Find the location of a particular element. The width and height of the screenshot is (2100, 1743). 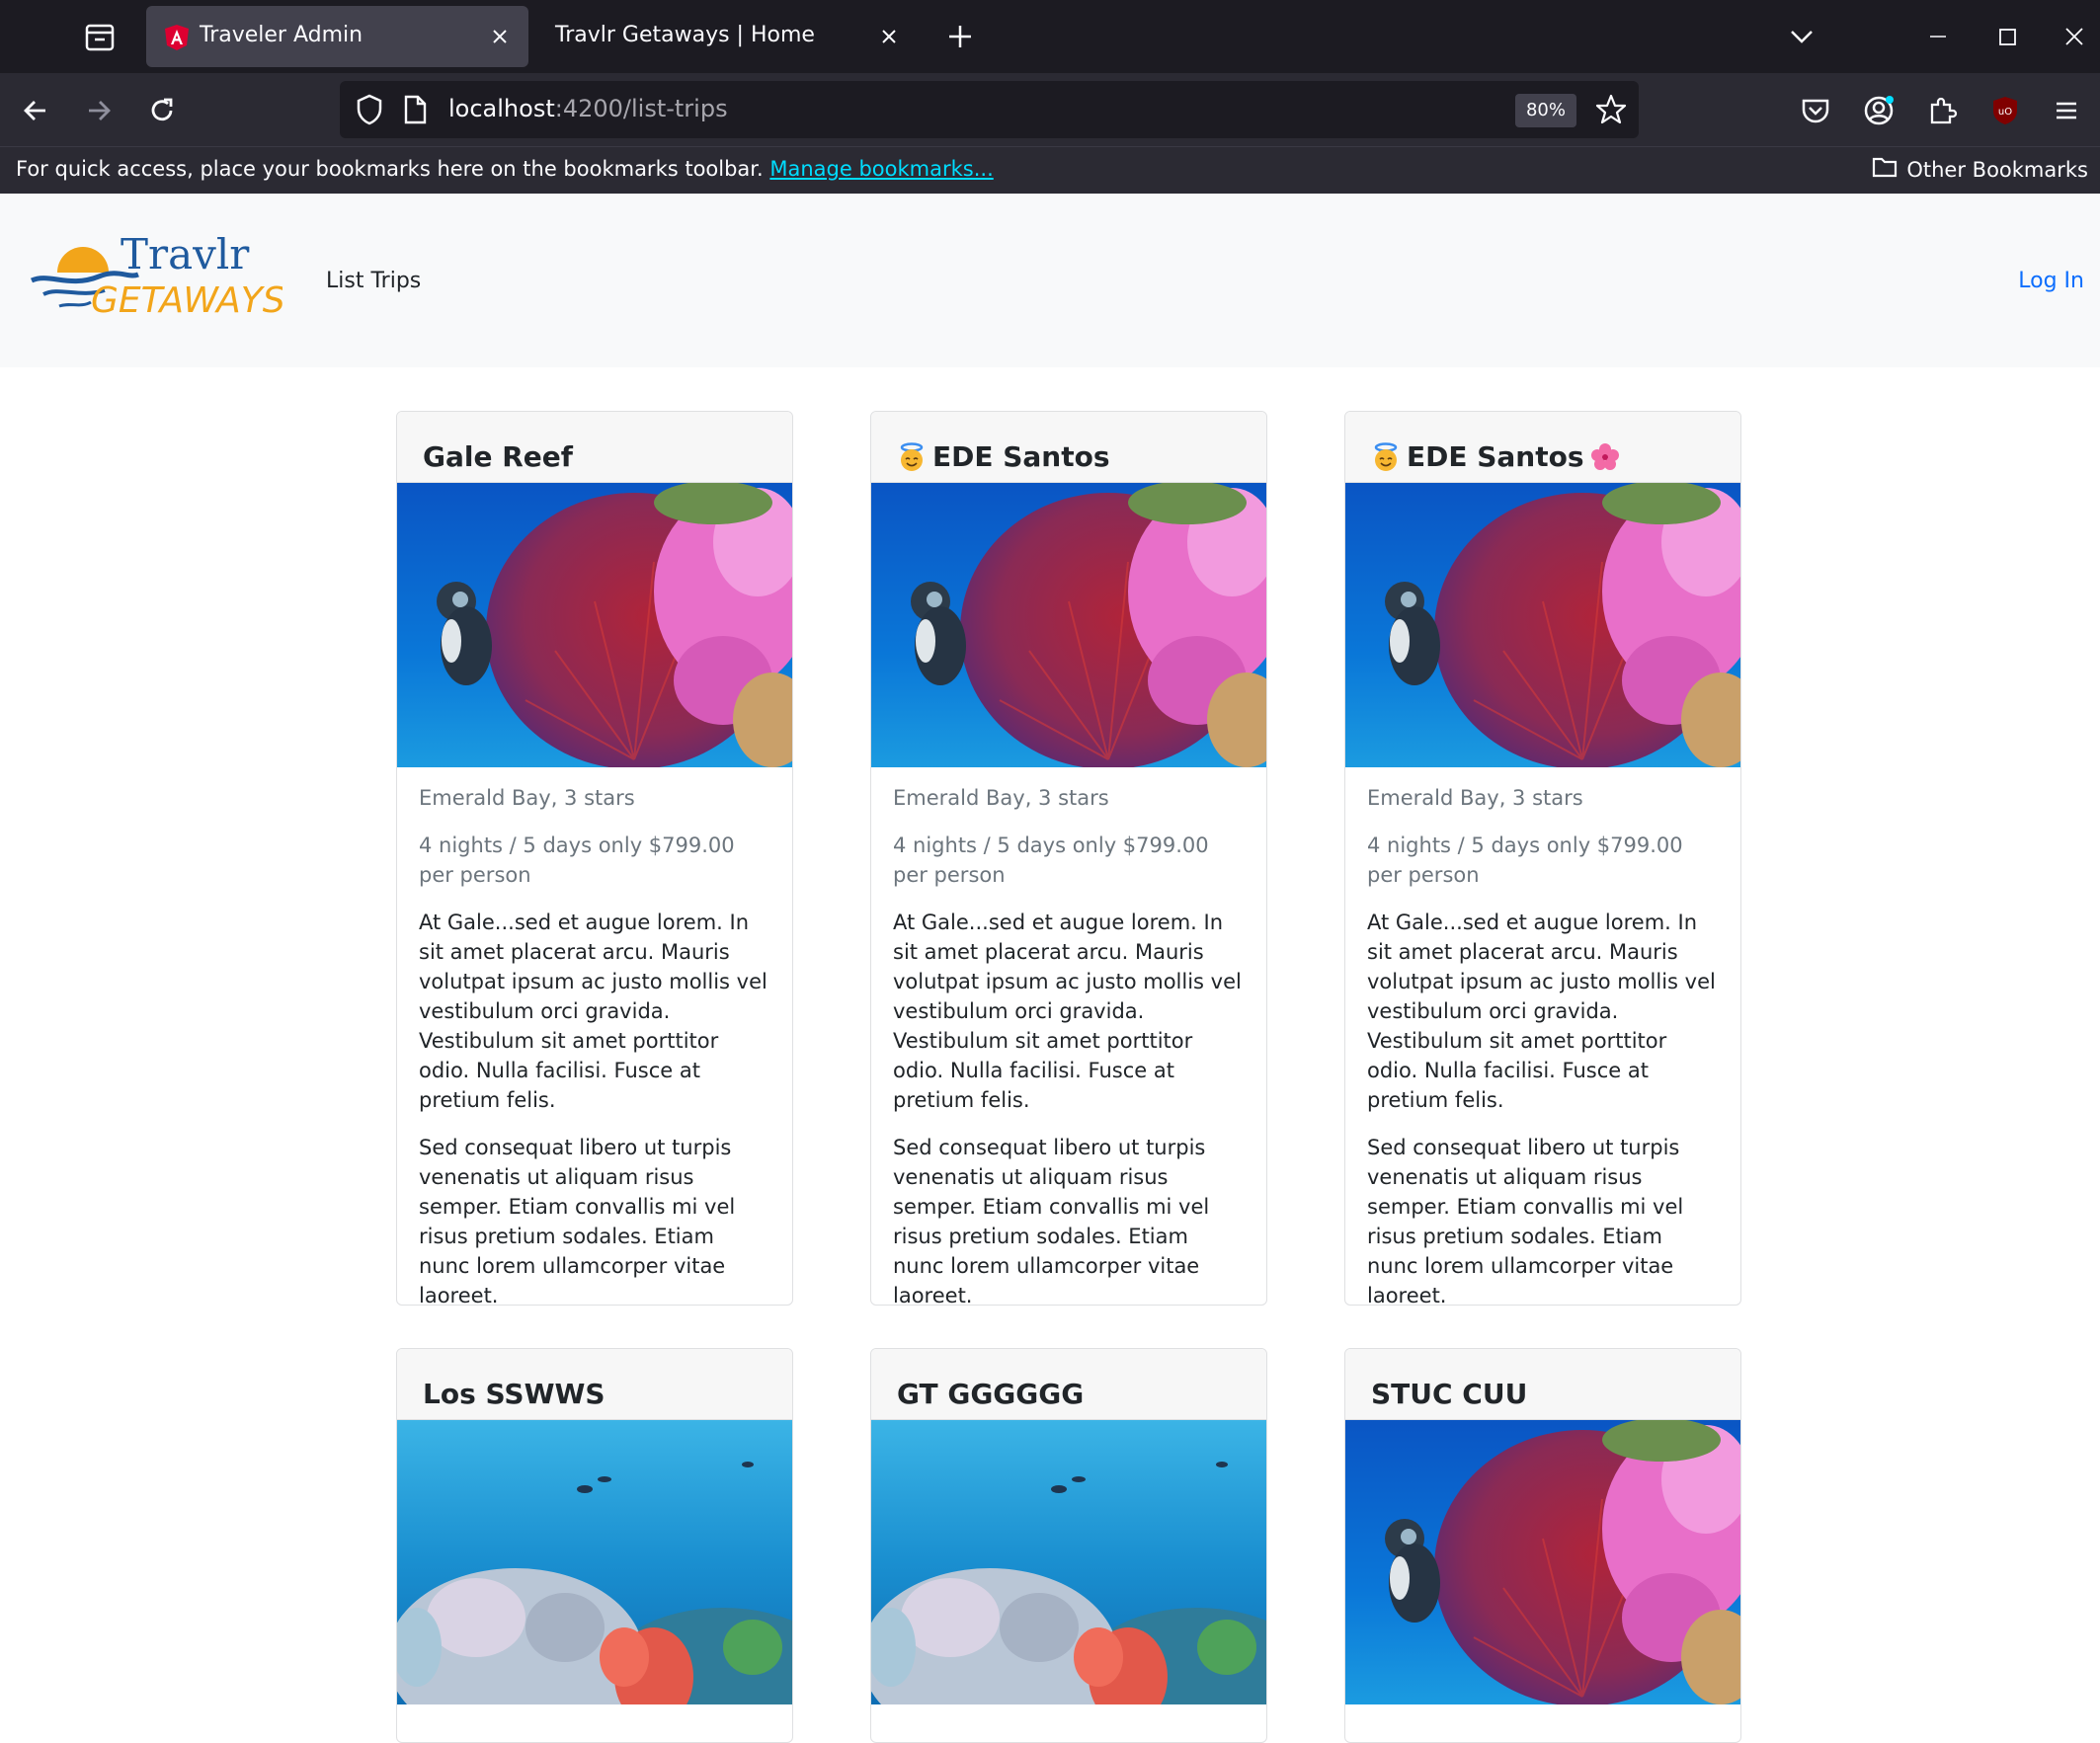

trip-name: STUC CUU is located at coordinates (1449, 1394).